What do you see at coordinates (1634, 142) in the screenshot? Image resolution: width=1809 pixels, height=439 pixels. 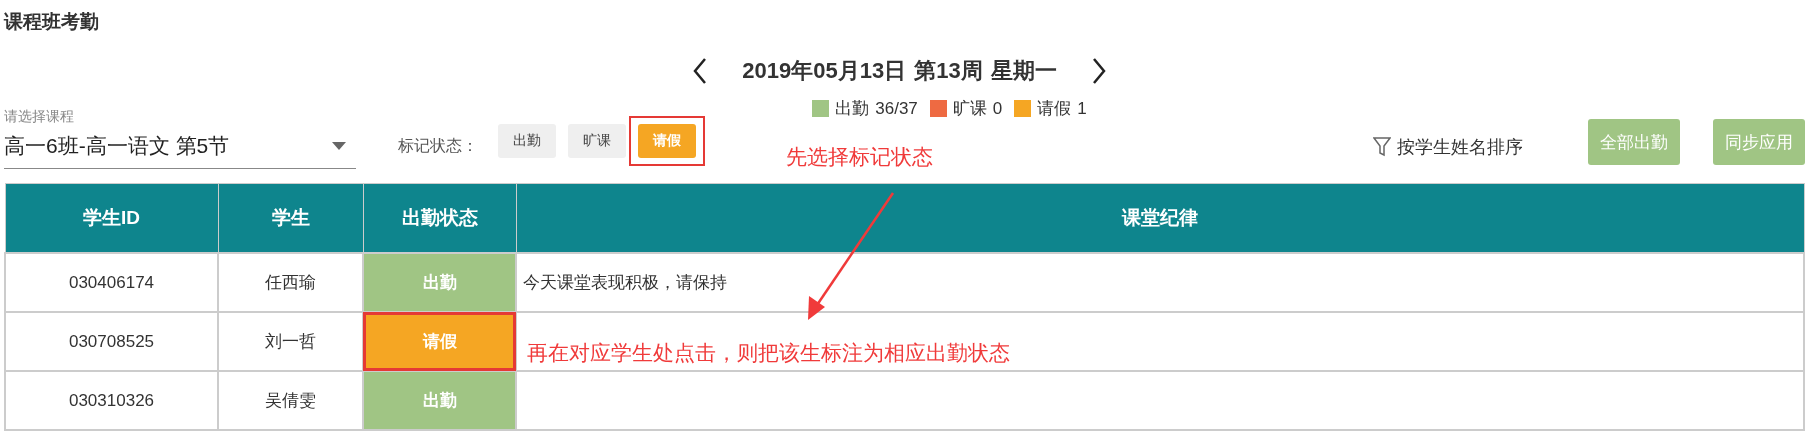 I see `action-button: 全部出勤` at bounding box center [1634, 142].